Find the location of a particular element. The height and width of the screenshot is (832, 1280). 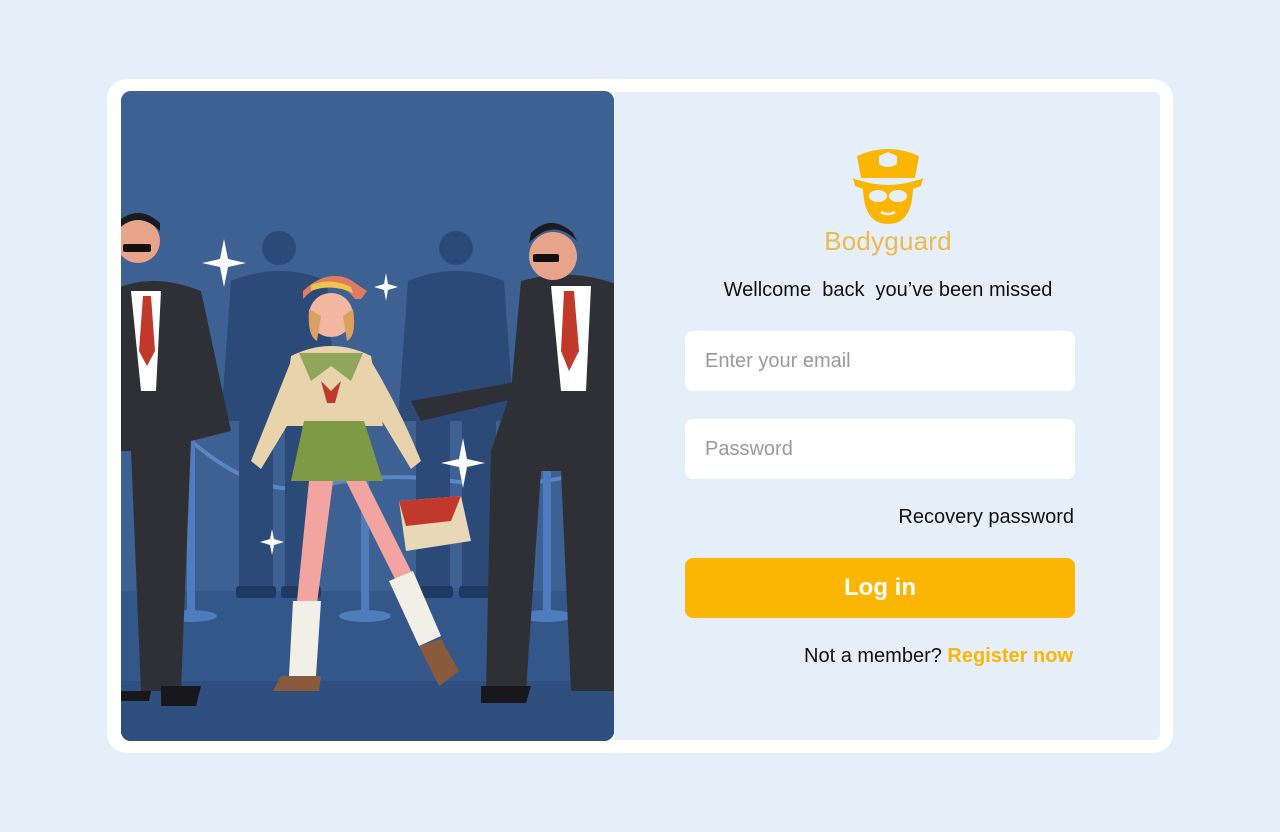

register-now-link: Register now is located at coordinates (1010, 656).